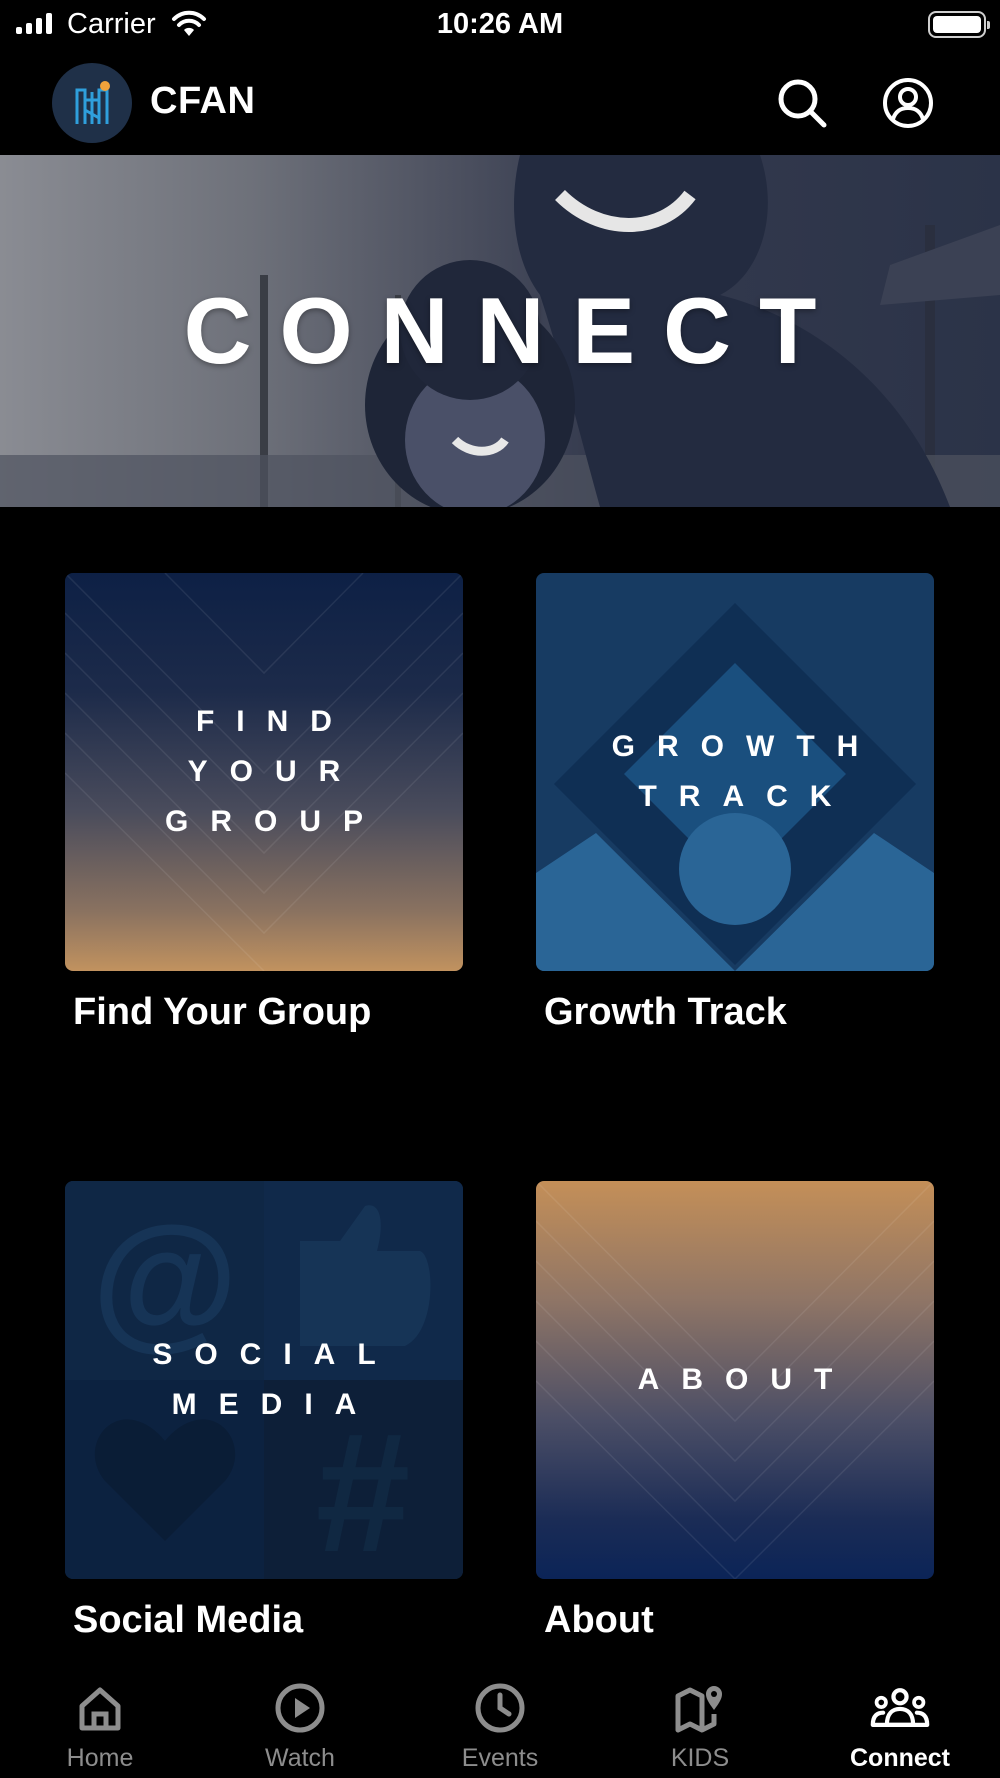 This screenshot has width=1000, height=1778. Describe the element at coordinates (665, 1012) in the screenshot. I see `growth-track-label: Growth Track` at that location.